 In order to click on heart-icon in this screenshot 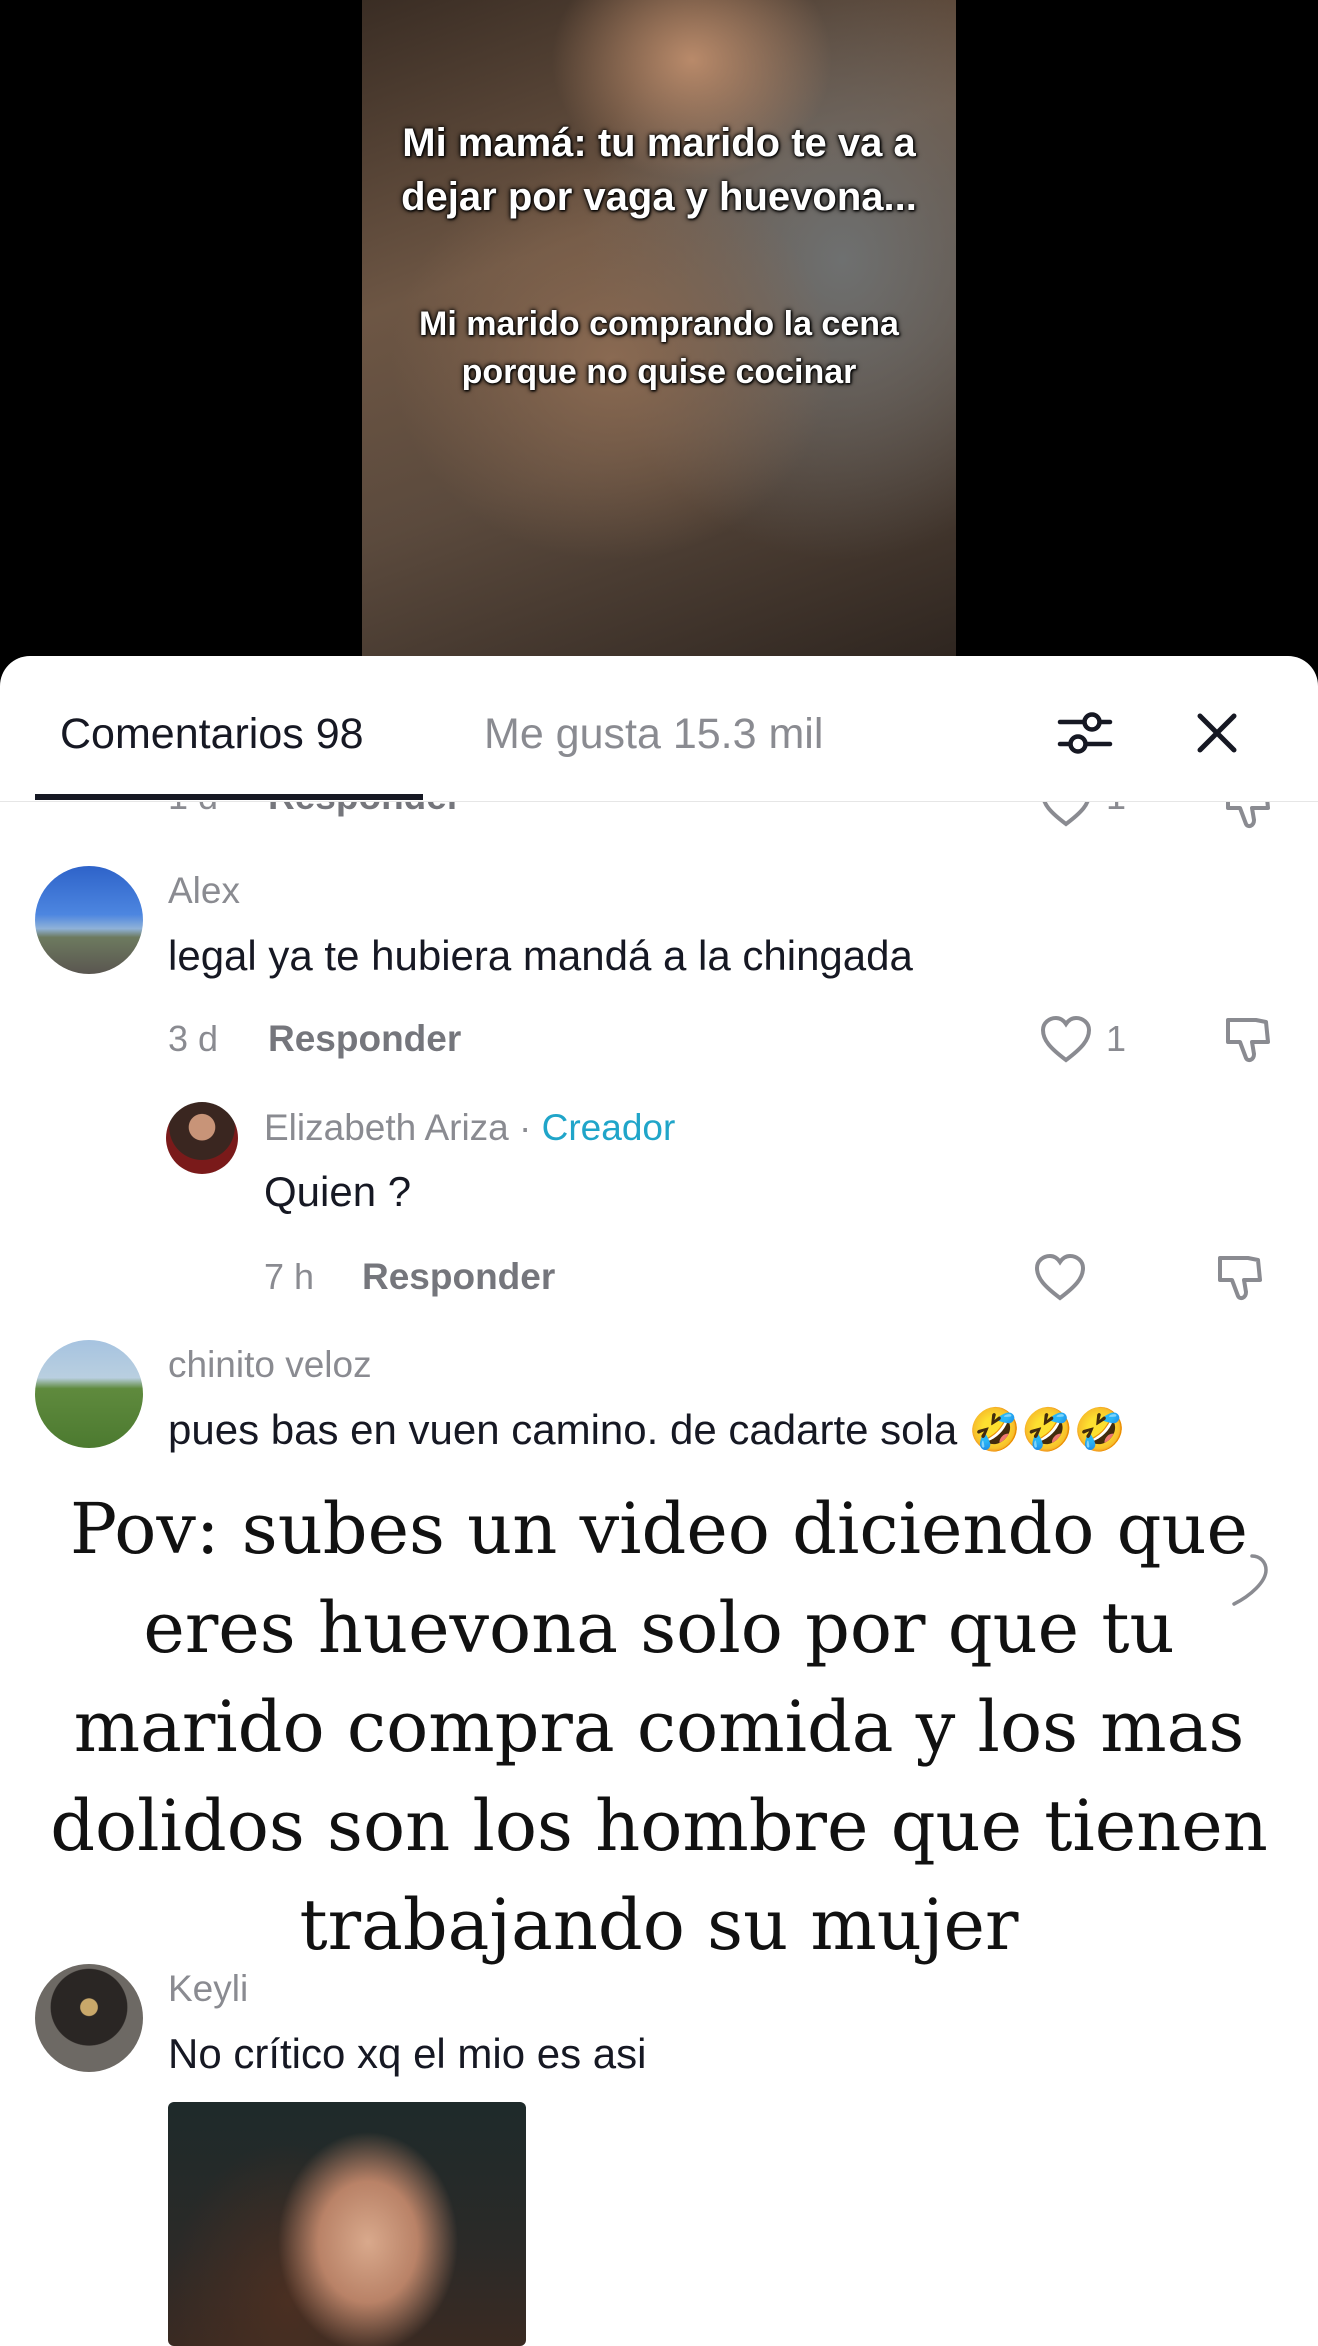, I will do `click(1066, 815)`.